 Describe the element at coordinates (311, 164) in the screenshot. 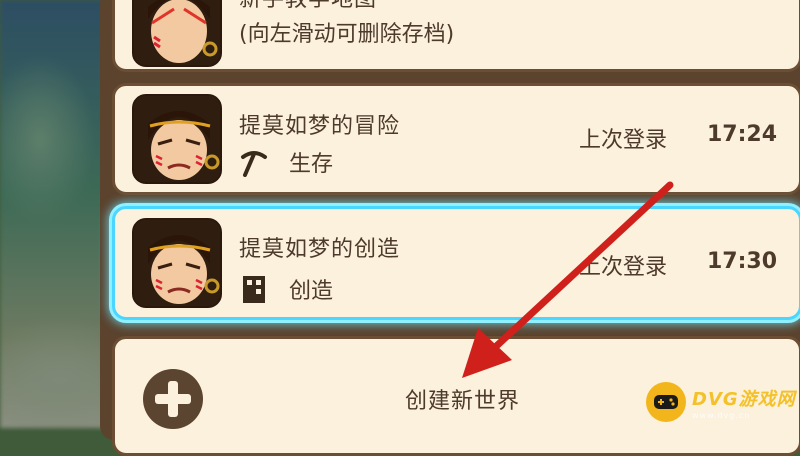

I see `mode-label: 生存` at that location.